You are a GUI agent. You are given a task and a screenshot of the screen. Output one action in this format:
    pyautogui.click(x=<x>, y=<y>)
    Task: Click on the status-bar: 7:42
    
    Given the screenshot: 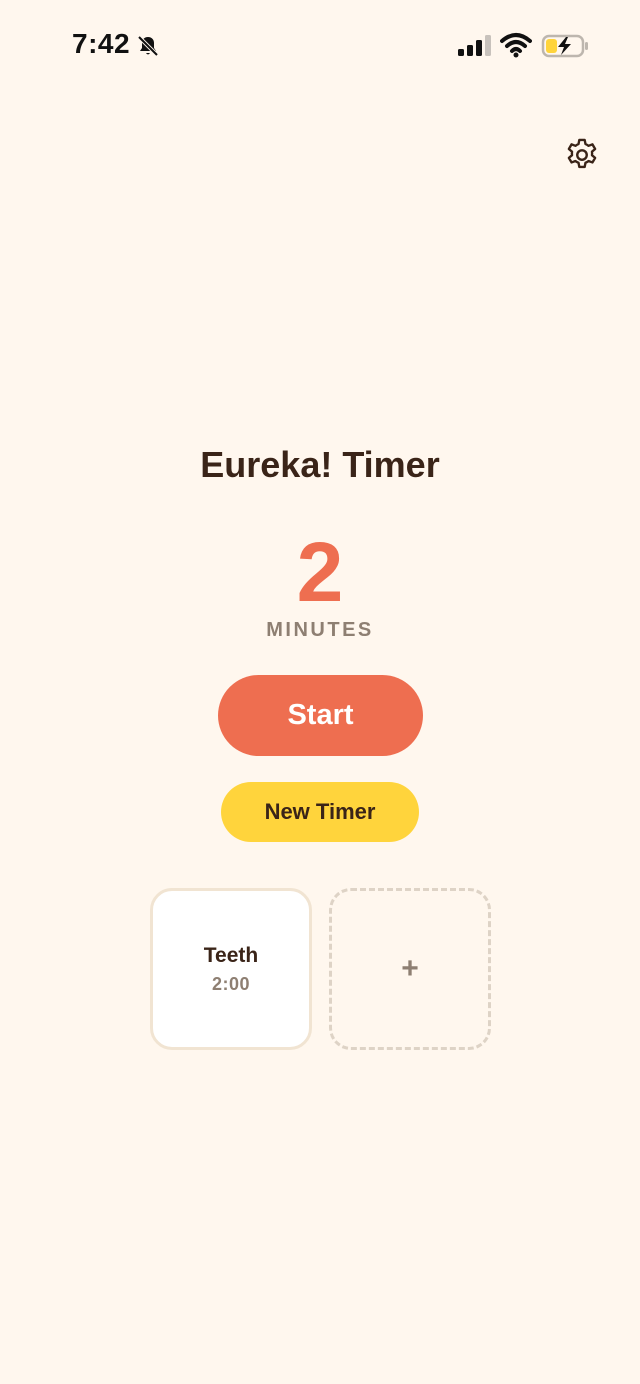 What is the action you would take?
    pyautogui.click(x=320, y=46)
    